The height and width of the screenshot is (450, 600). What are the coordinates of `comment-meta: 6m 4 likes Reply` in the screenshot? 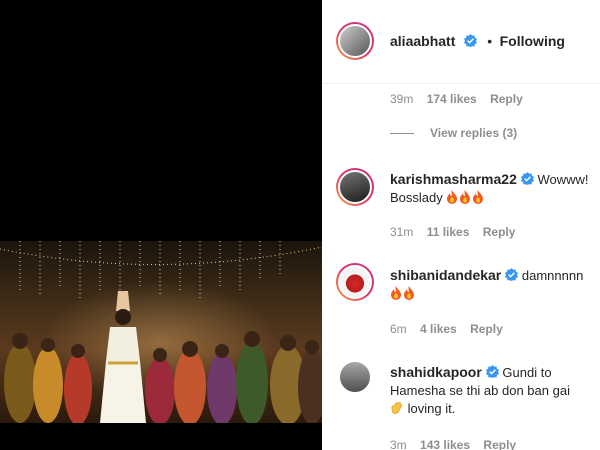 It's located at (451, 329).